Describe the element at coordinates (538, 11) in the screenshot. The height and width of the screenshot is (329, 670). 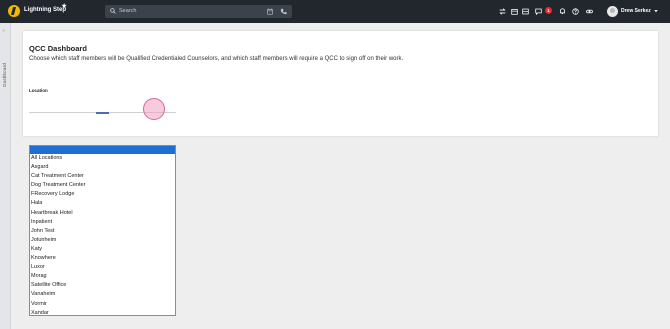
I see `chat-icon` at that location.